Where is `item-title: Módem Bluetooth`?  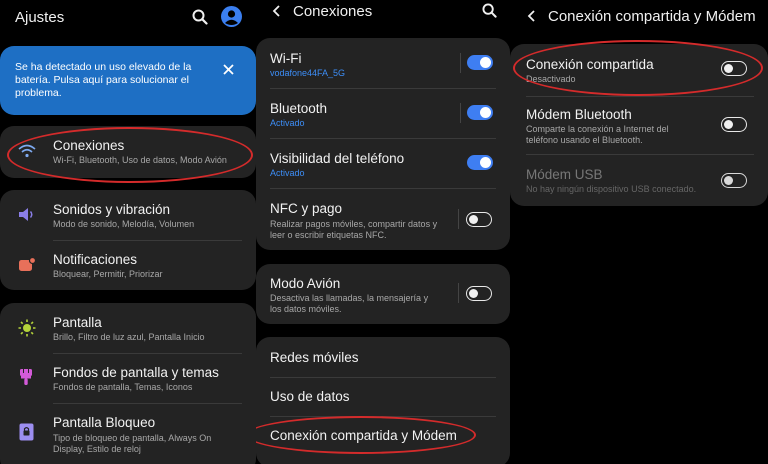 item-title: Módem Bluetooth is located at coordinates (579, 114).